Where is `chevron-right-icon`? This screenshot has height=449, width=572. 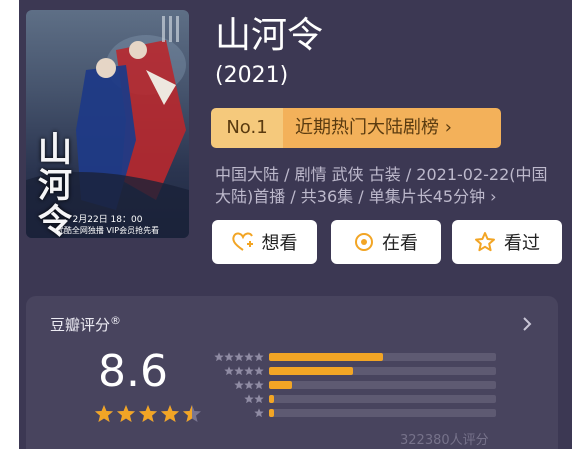 chevron-right-icon is located at coordinates (527, 324).